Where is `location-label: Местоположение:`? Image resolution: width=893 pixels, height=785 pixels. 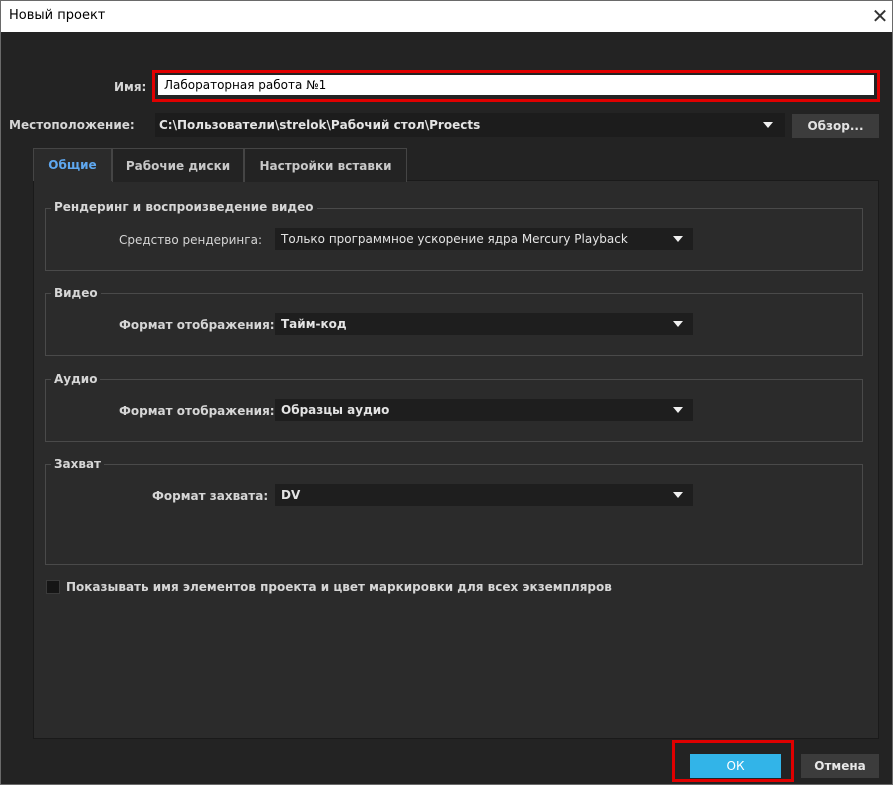
location-label: Местоположение: is located at coordinates (72, 125).